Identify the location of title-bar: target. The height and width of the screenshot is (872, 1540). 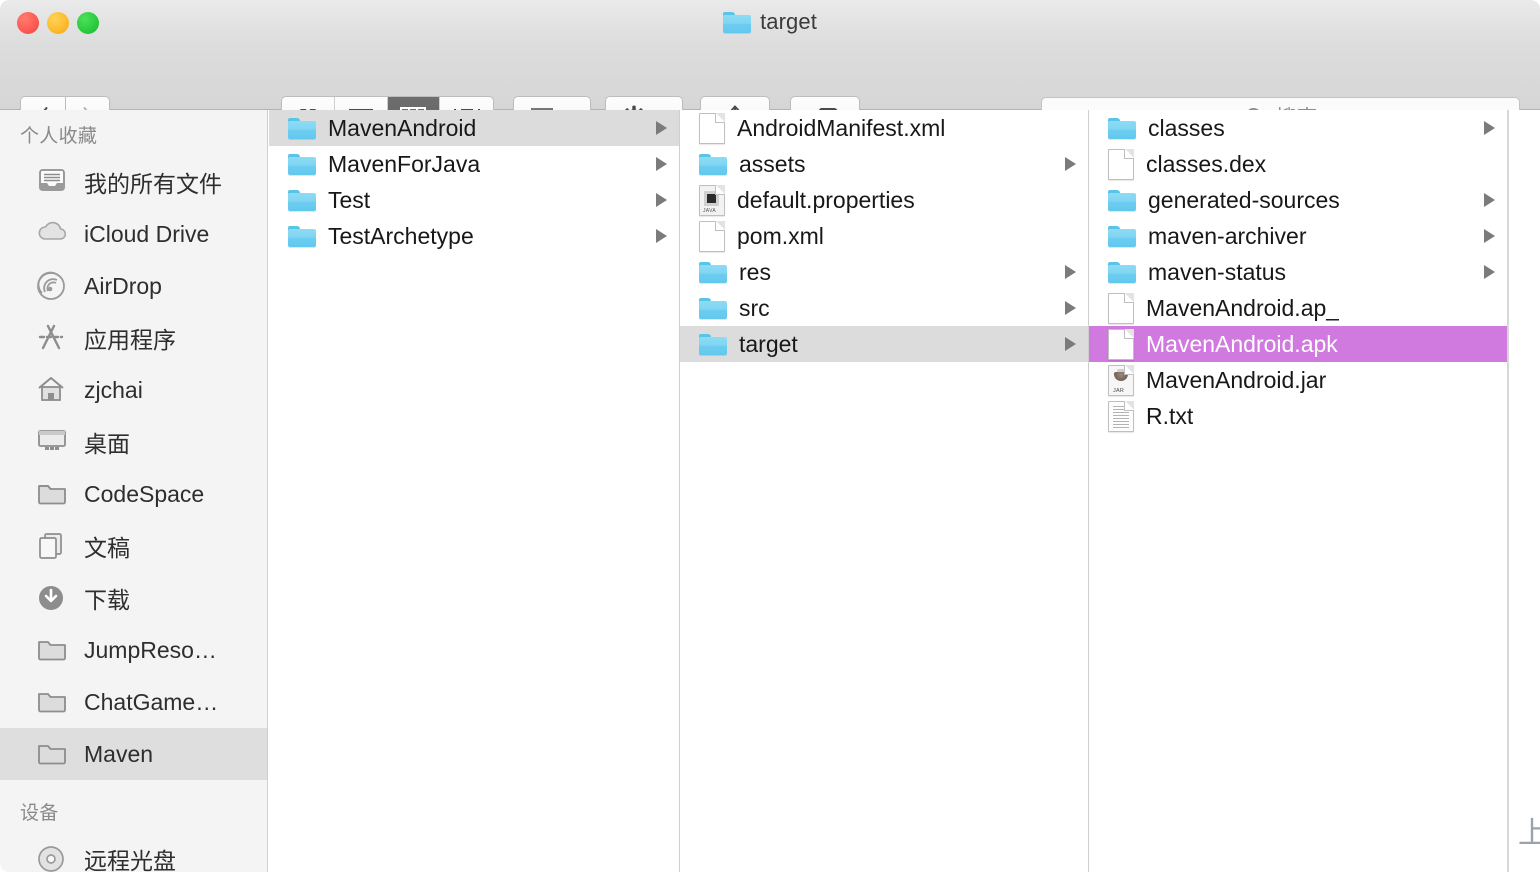
(770, 23).